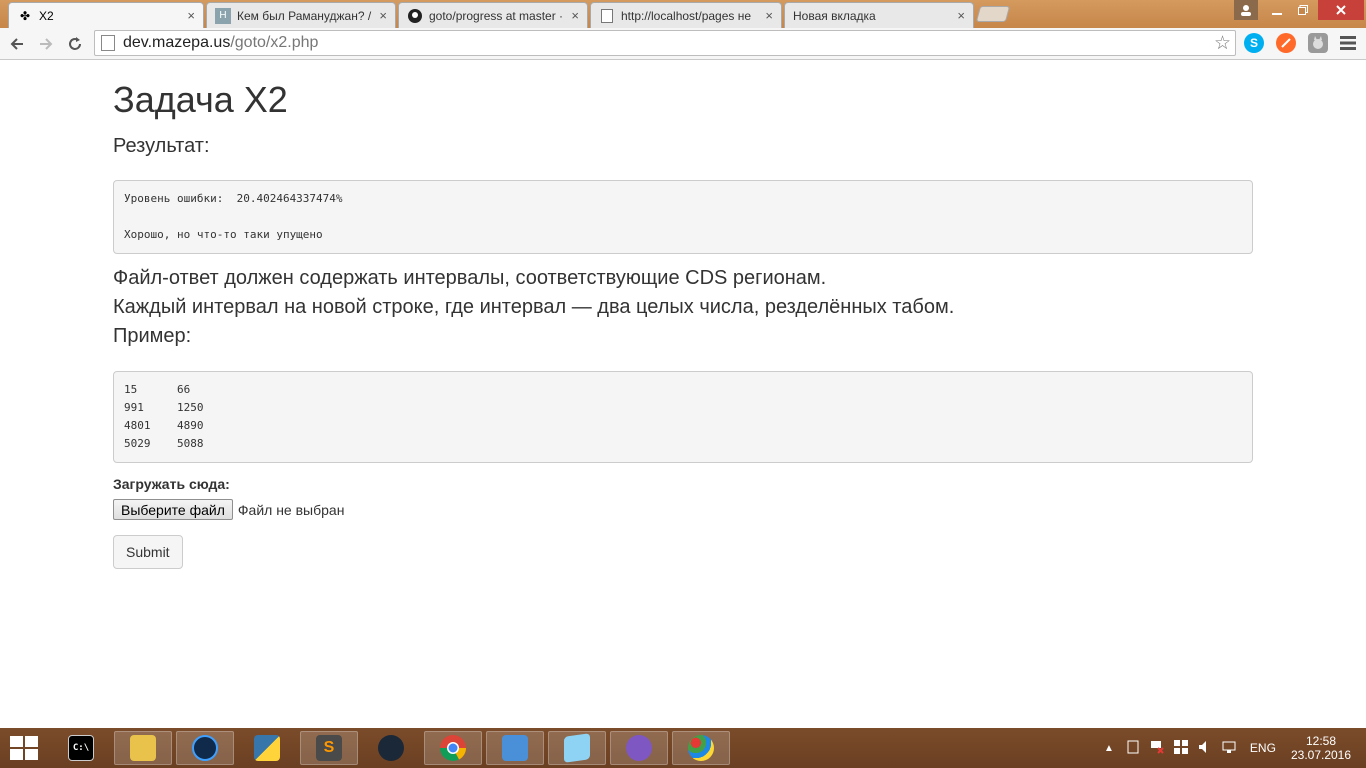 The width and height of the screenshot is (1366, 768). What do you see at coordinates (200, 99) in the screenshot?
I see `page-title: Задача X2` at bounding box center [200, 99].